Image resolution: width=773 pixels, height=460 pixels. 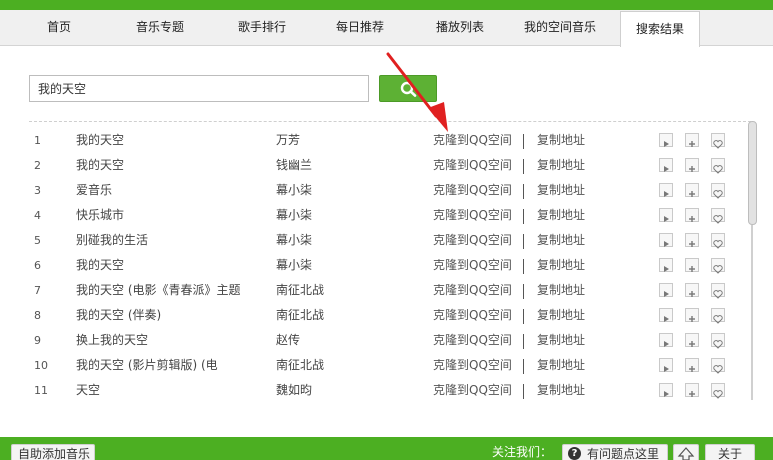 What do you see at coordinates (560, 28) in the screenshot?
I see `tab-my-space-music: 我的空间音乐` at bounding box center [560, 28].